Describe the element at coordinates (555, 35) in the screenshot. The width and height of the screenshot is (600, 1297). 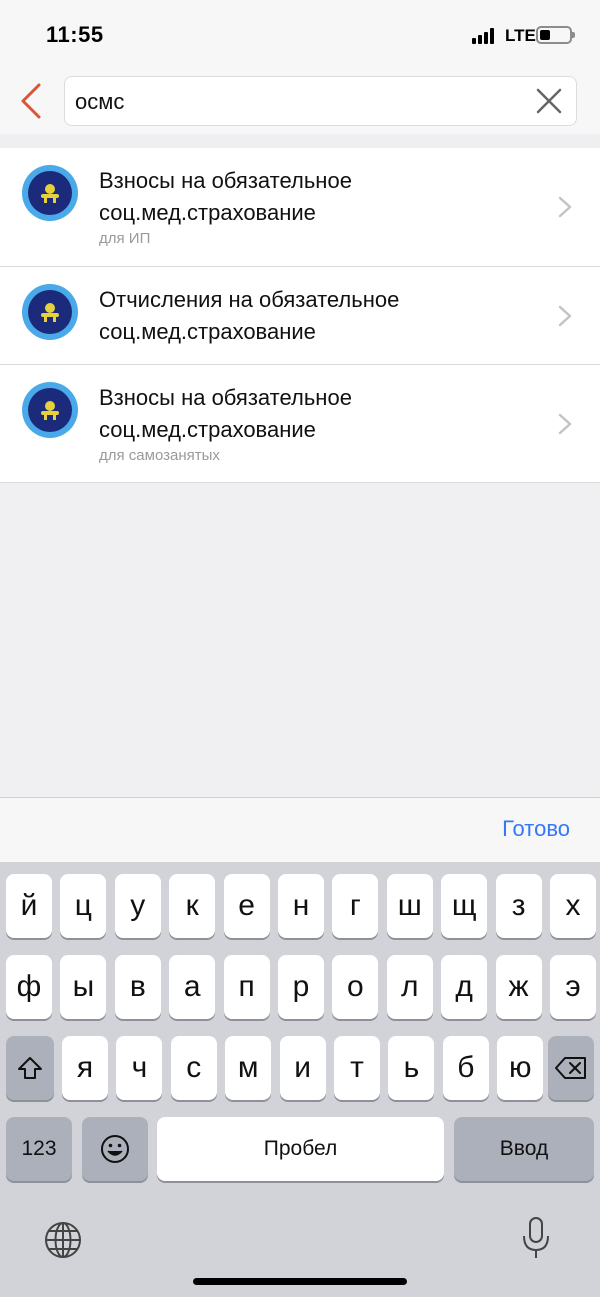
I see `battery-icon` at that location.